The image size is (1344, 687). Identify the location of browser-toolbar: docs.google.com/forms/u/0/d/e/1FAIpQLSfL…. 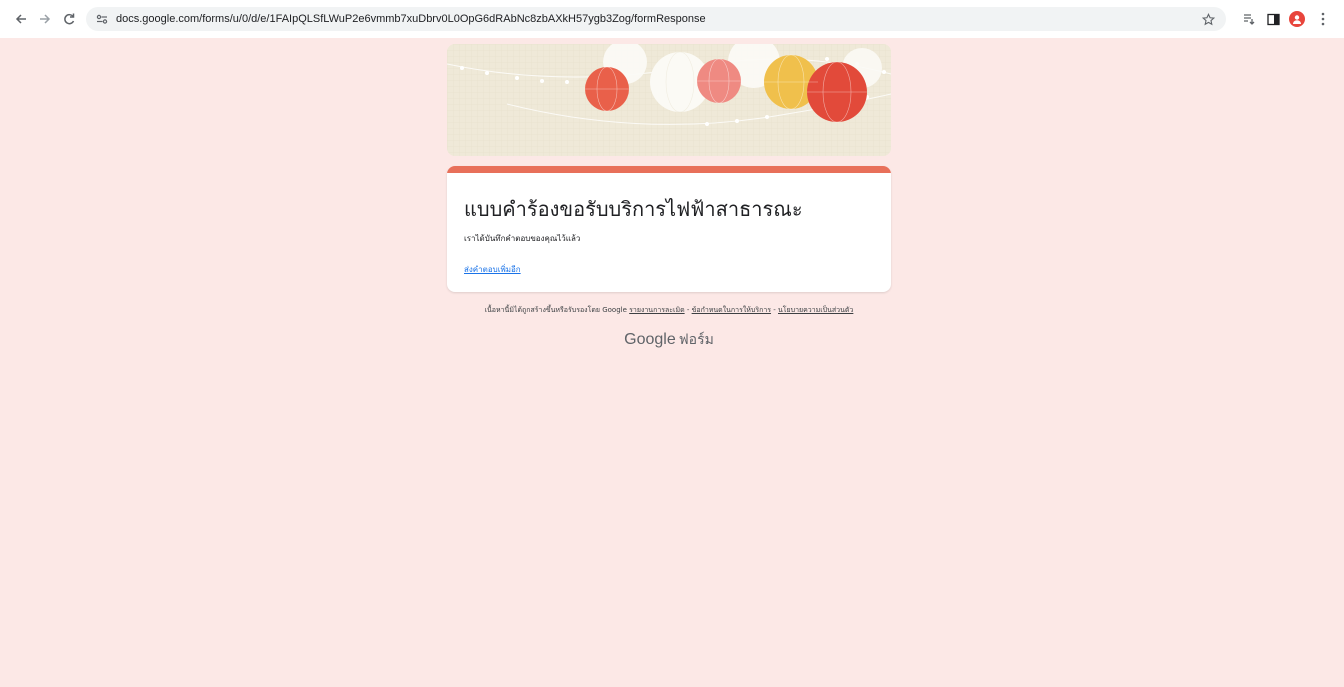
(672, 19).